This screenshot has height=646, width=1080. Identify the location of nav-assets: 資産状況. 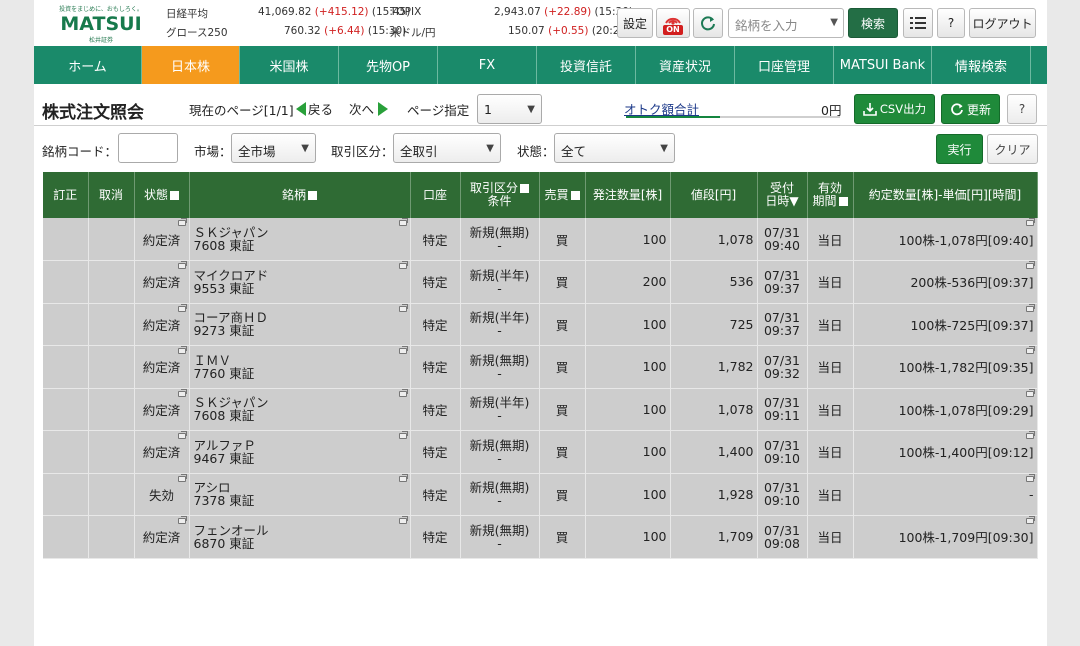
(685, 65).